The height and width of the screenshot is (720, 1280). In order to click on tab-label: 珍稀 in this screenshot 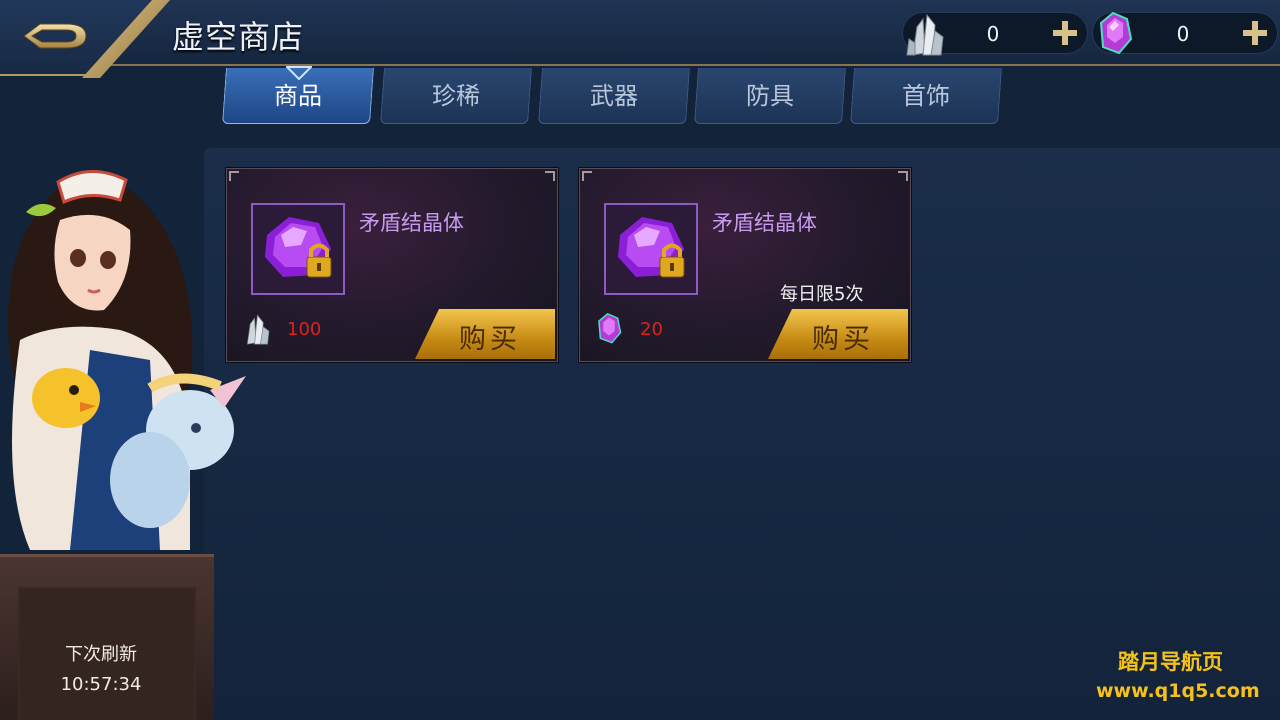, I will do `click(456, 96)`.